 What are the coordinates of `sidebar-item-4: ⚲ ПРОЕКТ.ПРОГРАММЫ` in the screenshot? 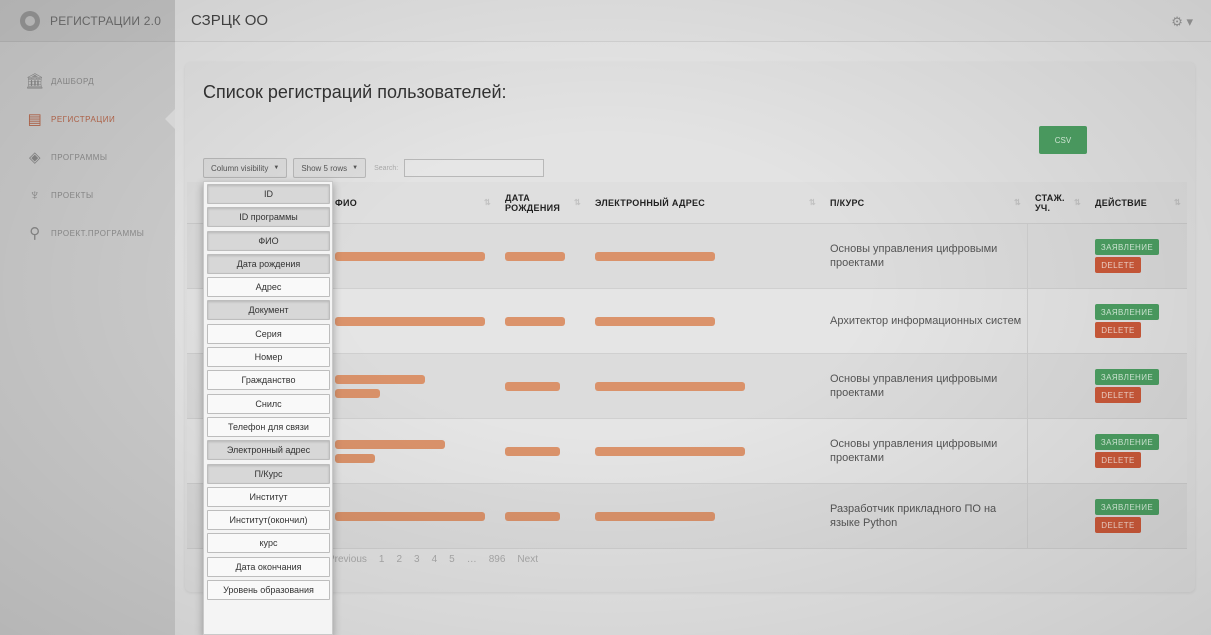 It's located at (87, 233).